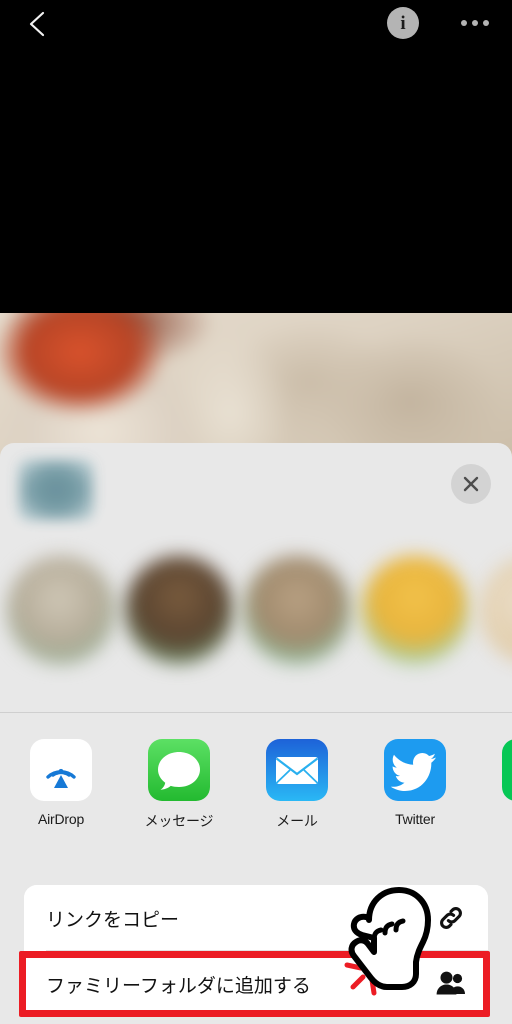 Image resolution: width=512 pixels, height=1024 pixels. I want to click on share-target-line, so click(503, 775).